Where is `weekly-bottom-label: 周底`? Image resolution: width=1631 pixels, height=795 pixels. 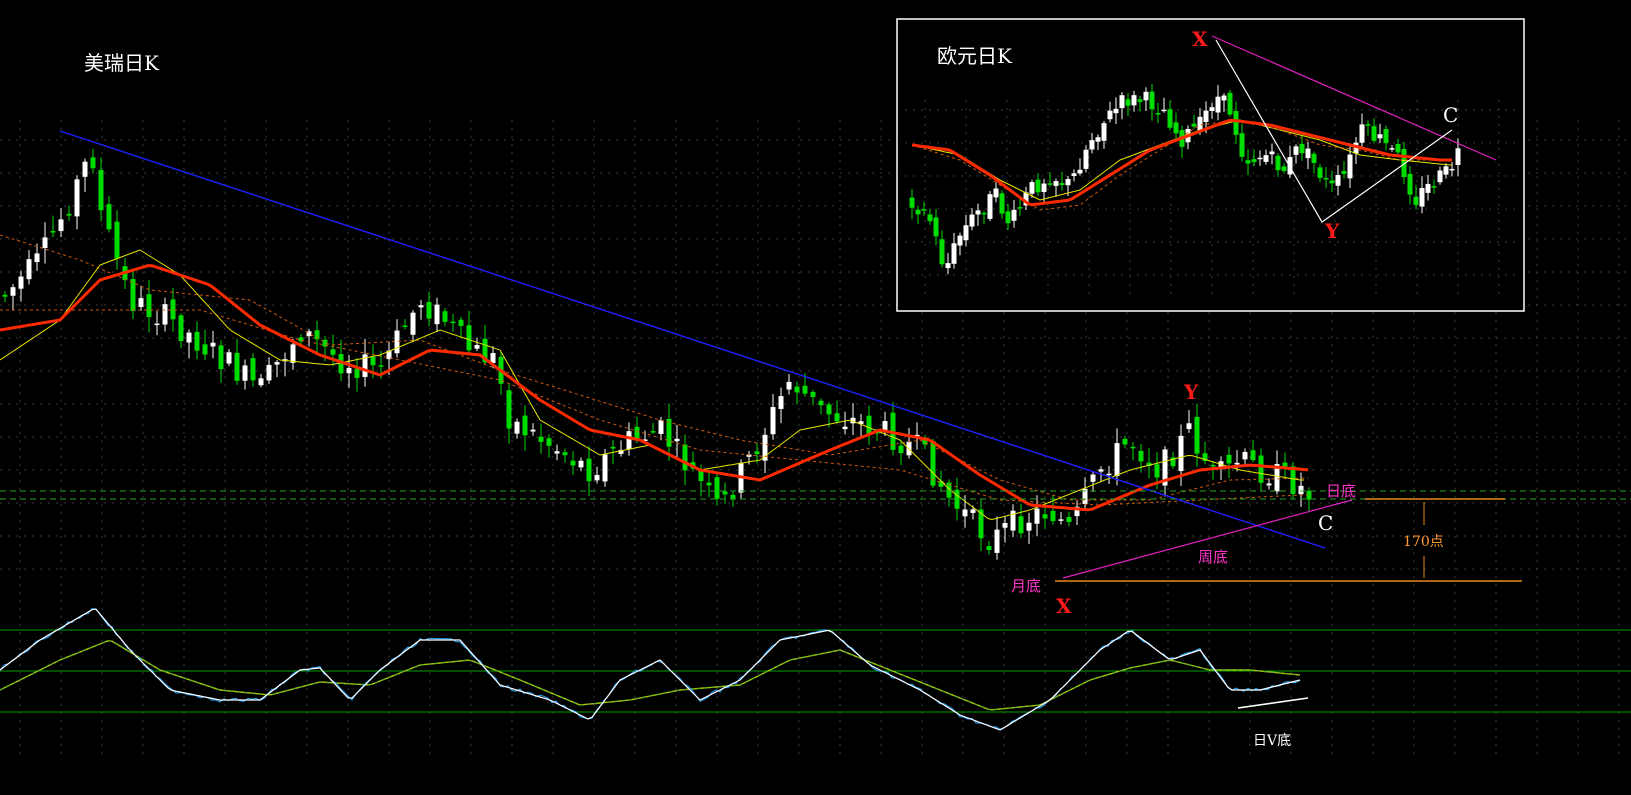 weekly-bottom-label: 周底 is located at coordinates (1213, 557).